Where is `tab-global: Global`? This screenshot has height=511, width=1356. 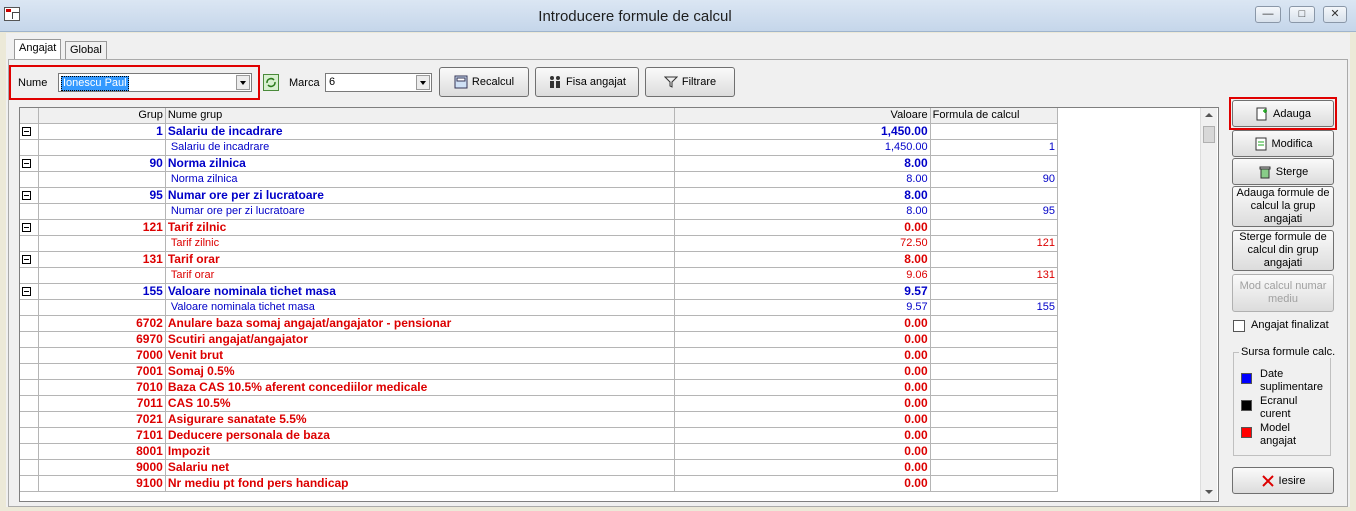
tab-global: Global is located at coordinates (86, 50).